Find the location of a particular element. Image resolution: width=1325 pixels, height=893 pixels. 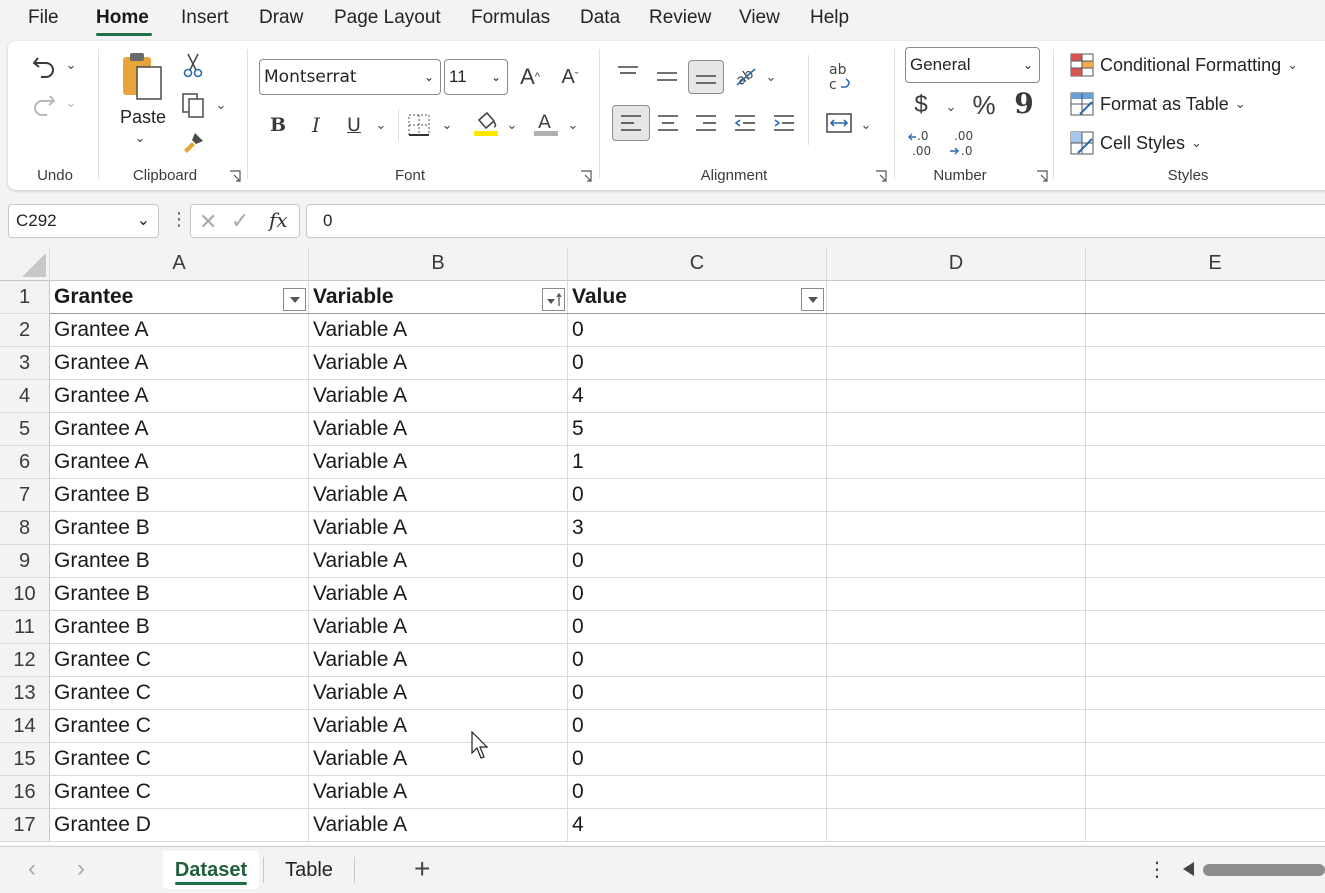

orientation-icon: ab is located at coordinates (746, 76).